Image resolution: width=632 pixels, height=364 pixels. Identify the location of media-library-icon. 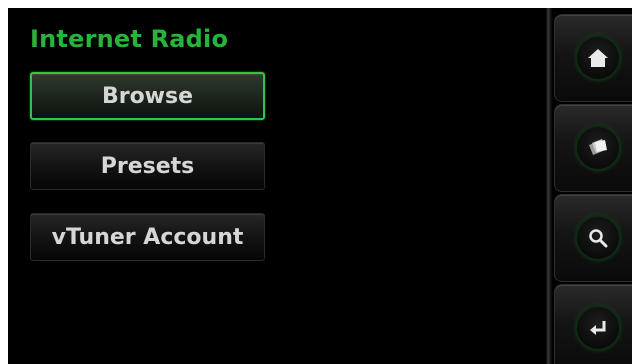
(598, 148).